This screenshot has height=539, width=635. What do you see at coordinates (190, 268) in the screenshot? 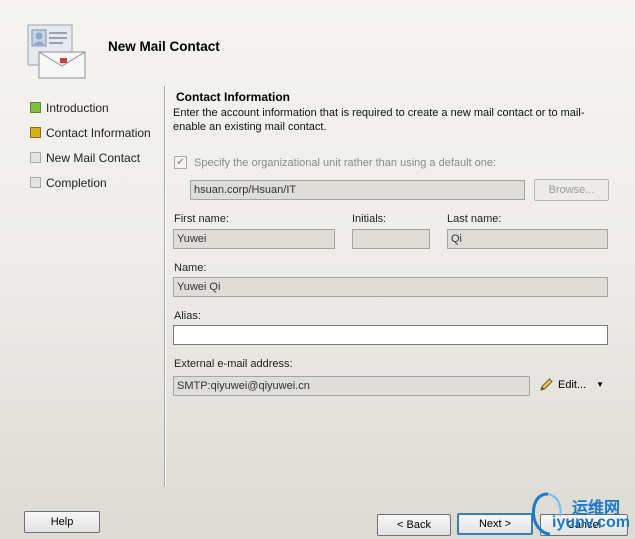
I see `name-label: Name:` at bounding box center [190, 268].